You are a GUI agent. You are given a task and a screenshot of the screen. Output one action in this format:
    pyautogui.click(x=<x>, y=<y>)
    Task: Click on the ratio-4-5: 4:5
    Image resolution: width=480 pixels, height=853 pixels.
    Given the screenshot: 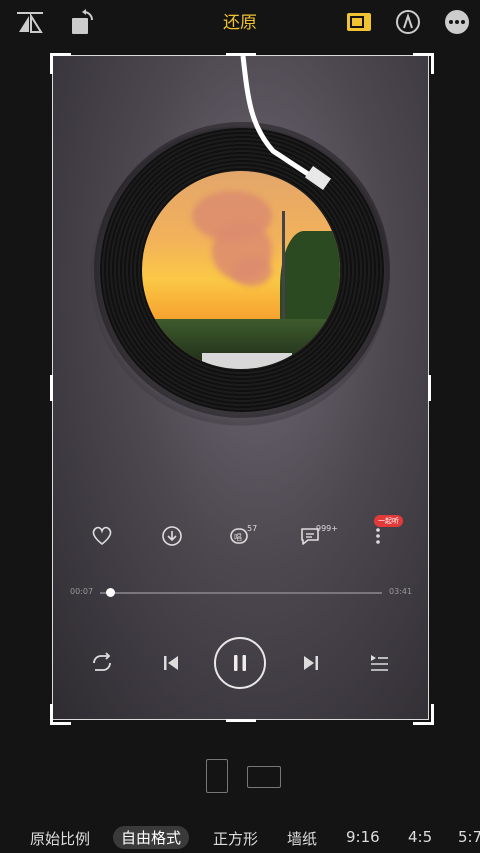 What is the action you would take?
    pyautogui.click(x=420, y=837)
    